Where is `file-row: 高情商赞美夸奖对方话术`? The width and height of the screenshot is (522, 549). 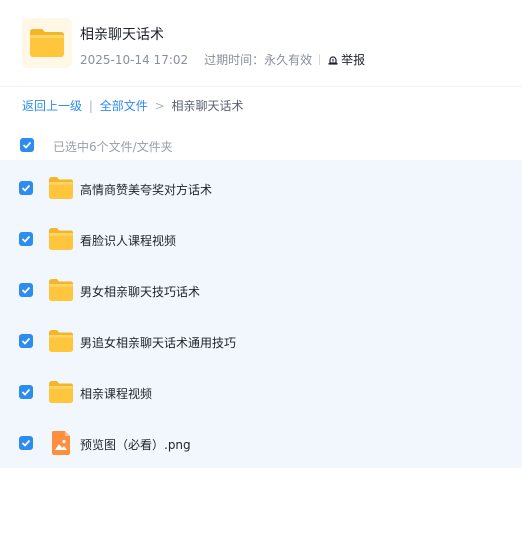 file-row: 高情商赞美夸奖对方话术 is located at coordinates (261, 187).